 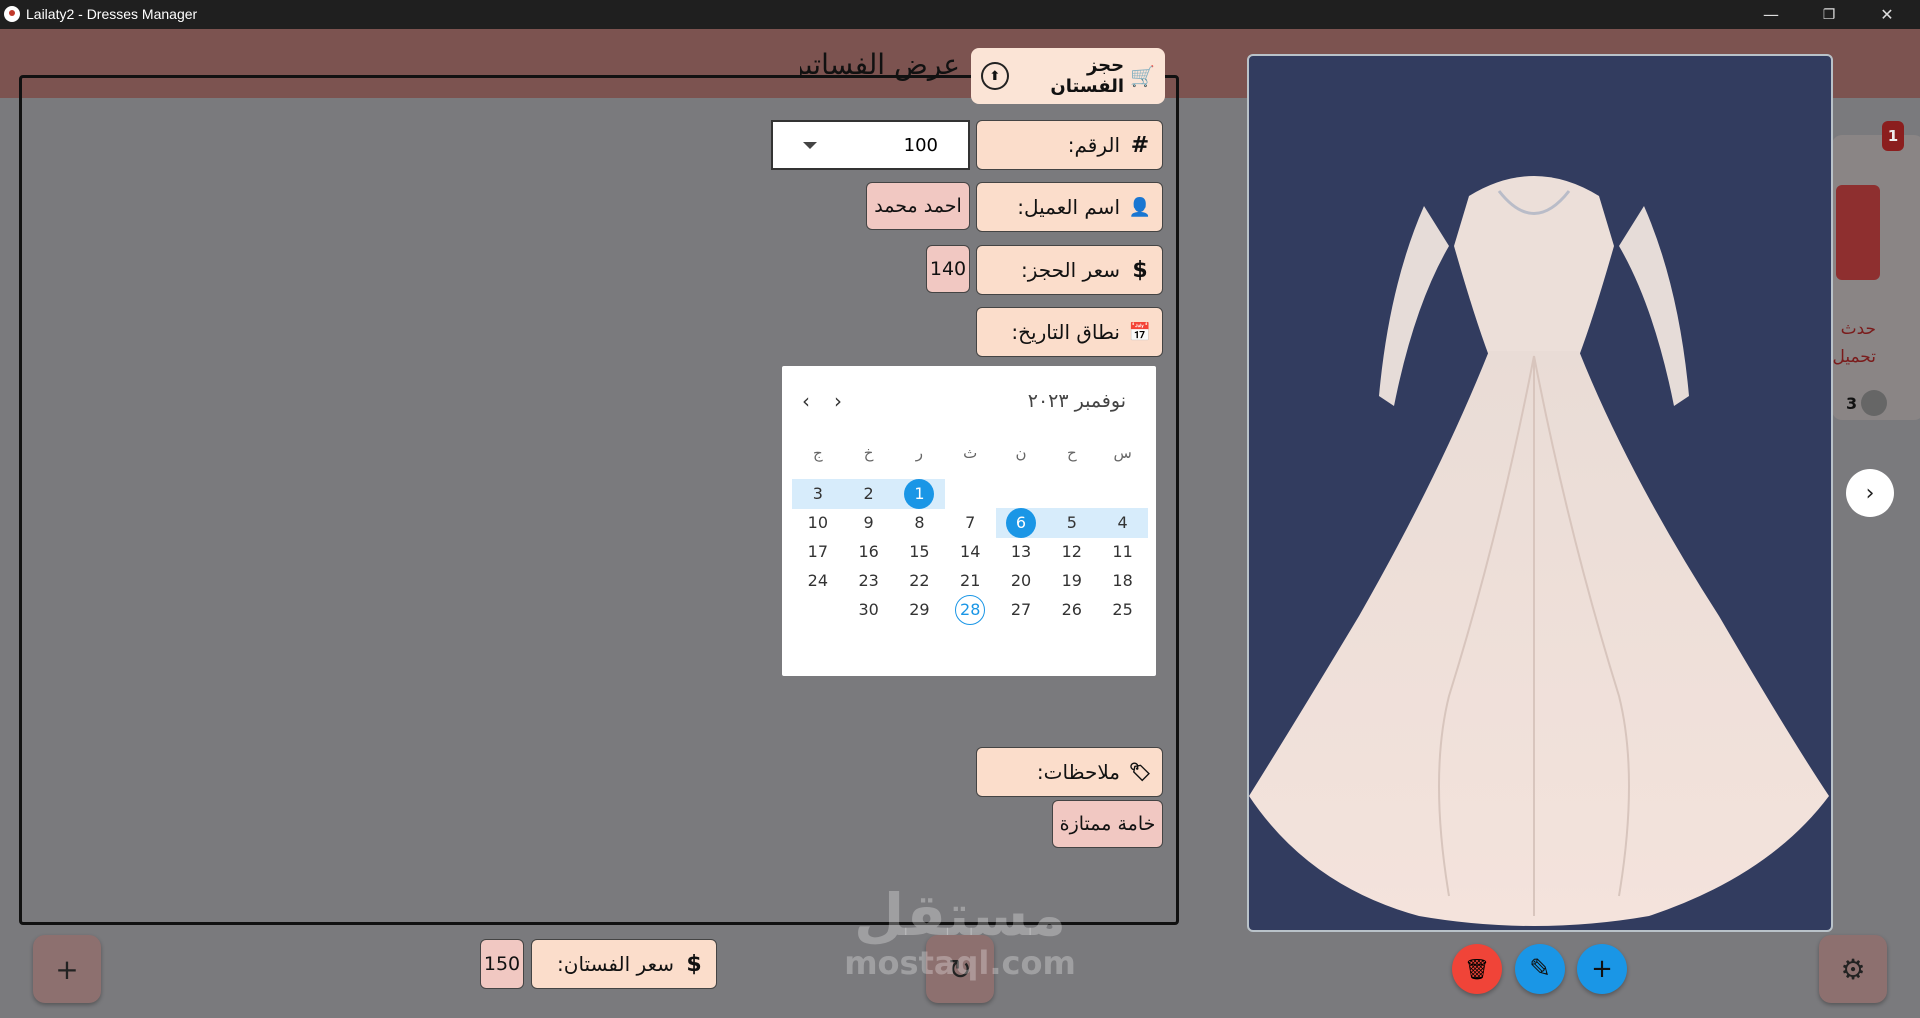 I want to click on calendar-week: 4 5 6 7 8 9 10, so click(x=969, y=523).